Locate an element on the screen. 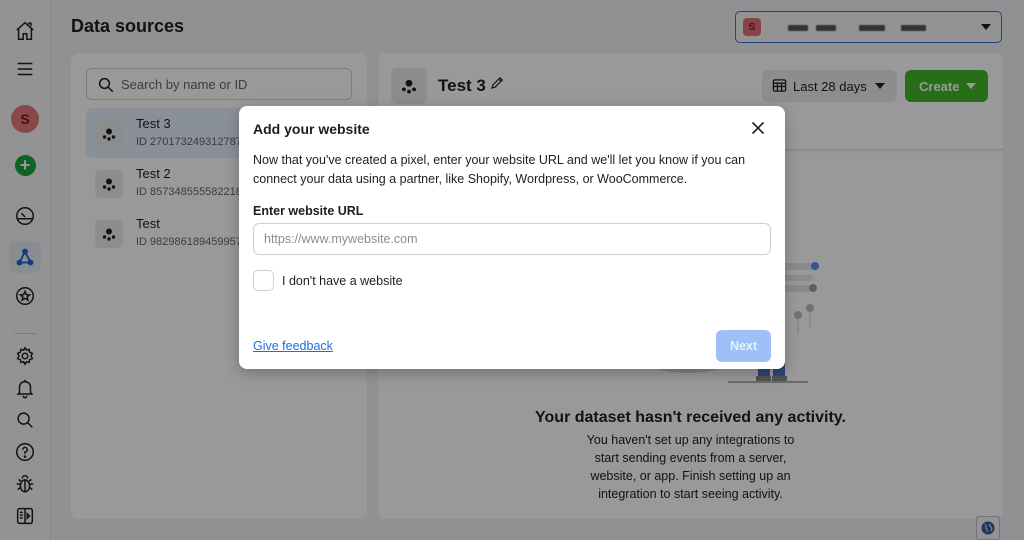 The height and width of the screenshot is (540, 1024). url-field-label: Enter website URL is located at coordinates (308, 211).